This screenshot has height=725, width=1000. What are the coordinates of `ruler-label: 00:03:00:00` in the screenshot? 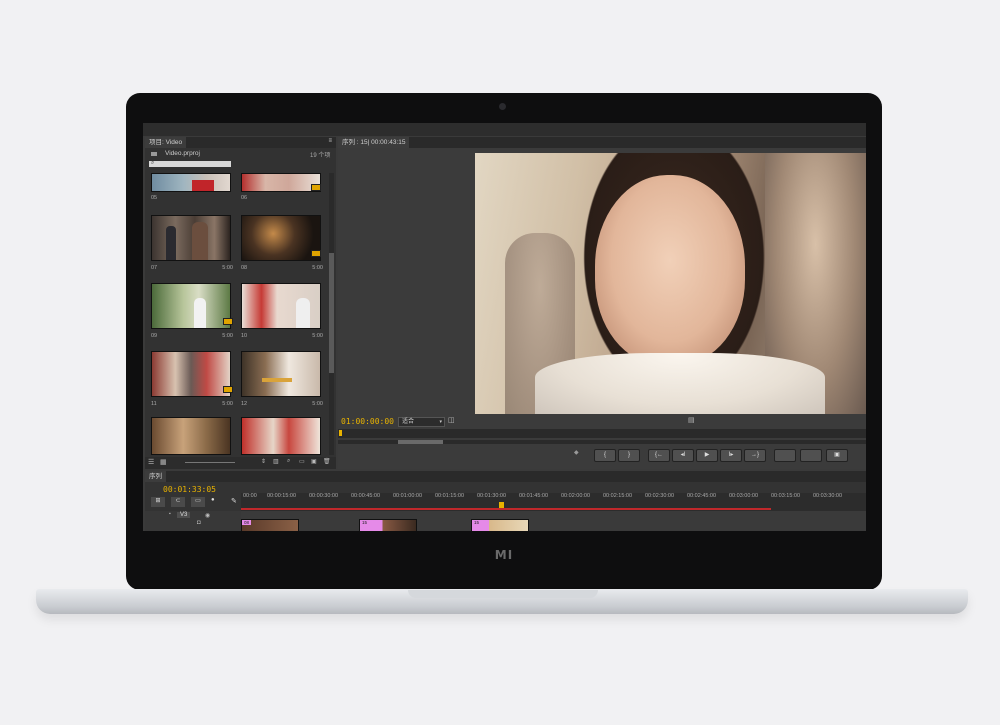 It's located at (744, 496).